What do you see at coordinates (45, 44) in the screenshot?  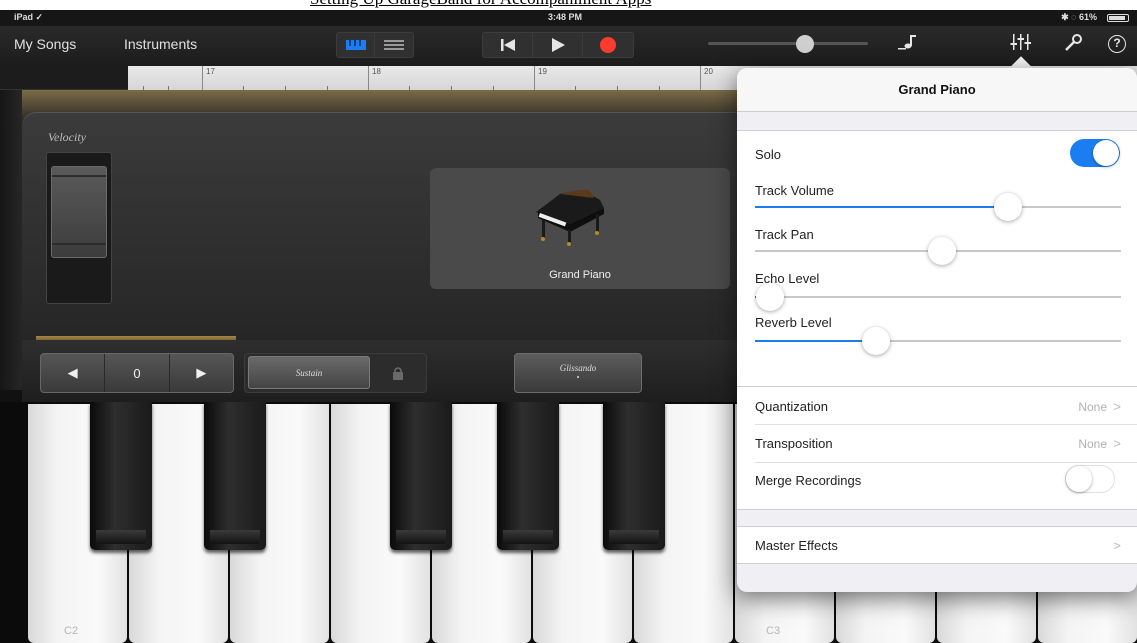 I see `my-songs-button: My Songs` at bounding box center [45, 44].